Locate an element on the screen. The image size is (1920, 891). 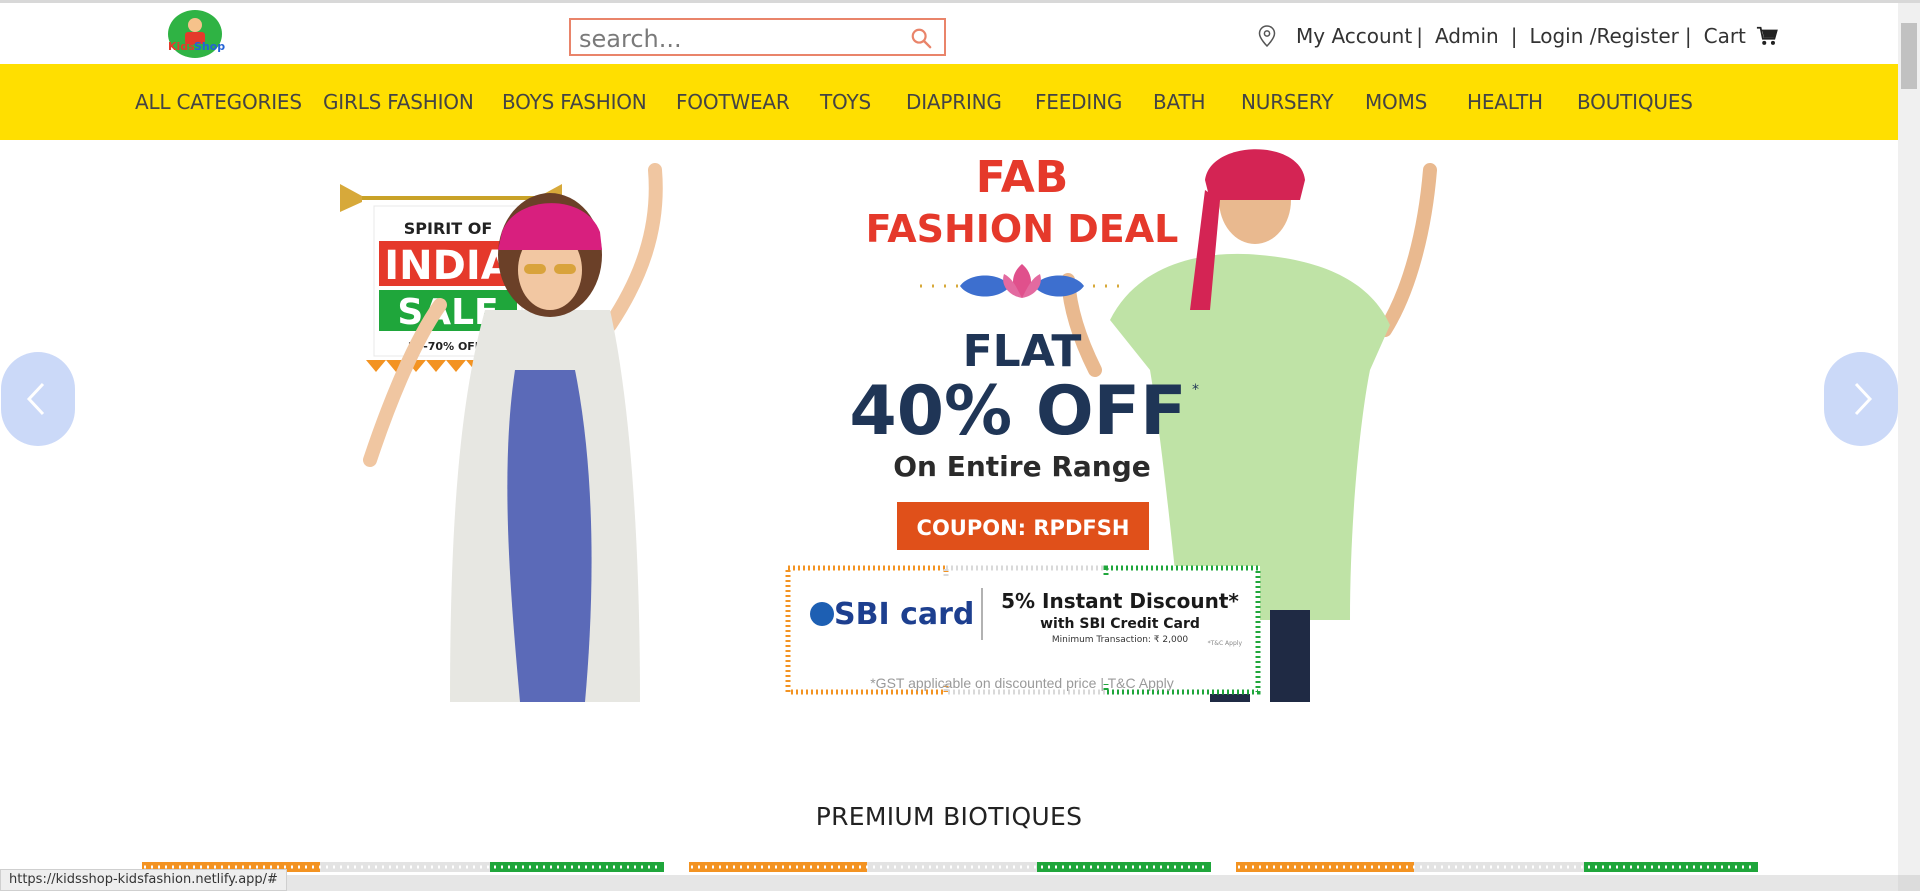
nav-item-feeding: FEEDING is located at coordinates (1078, 102).